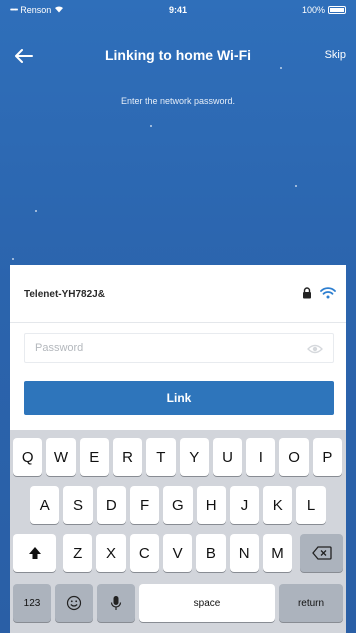 This screenshot has width=356, height=633. What do you see at coordinates (161, 457) in the screenshot?
I see `key-t: T` at bounding box center [161, 457].